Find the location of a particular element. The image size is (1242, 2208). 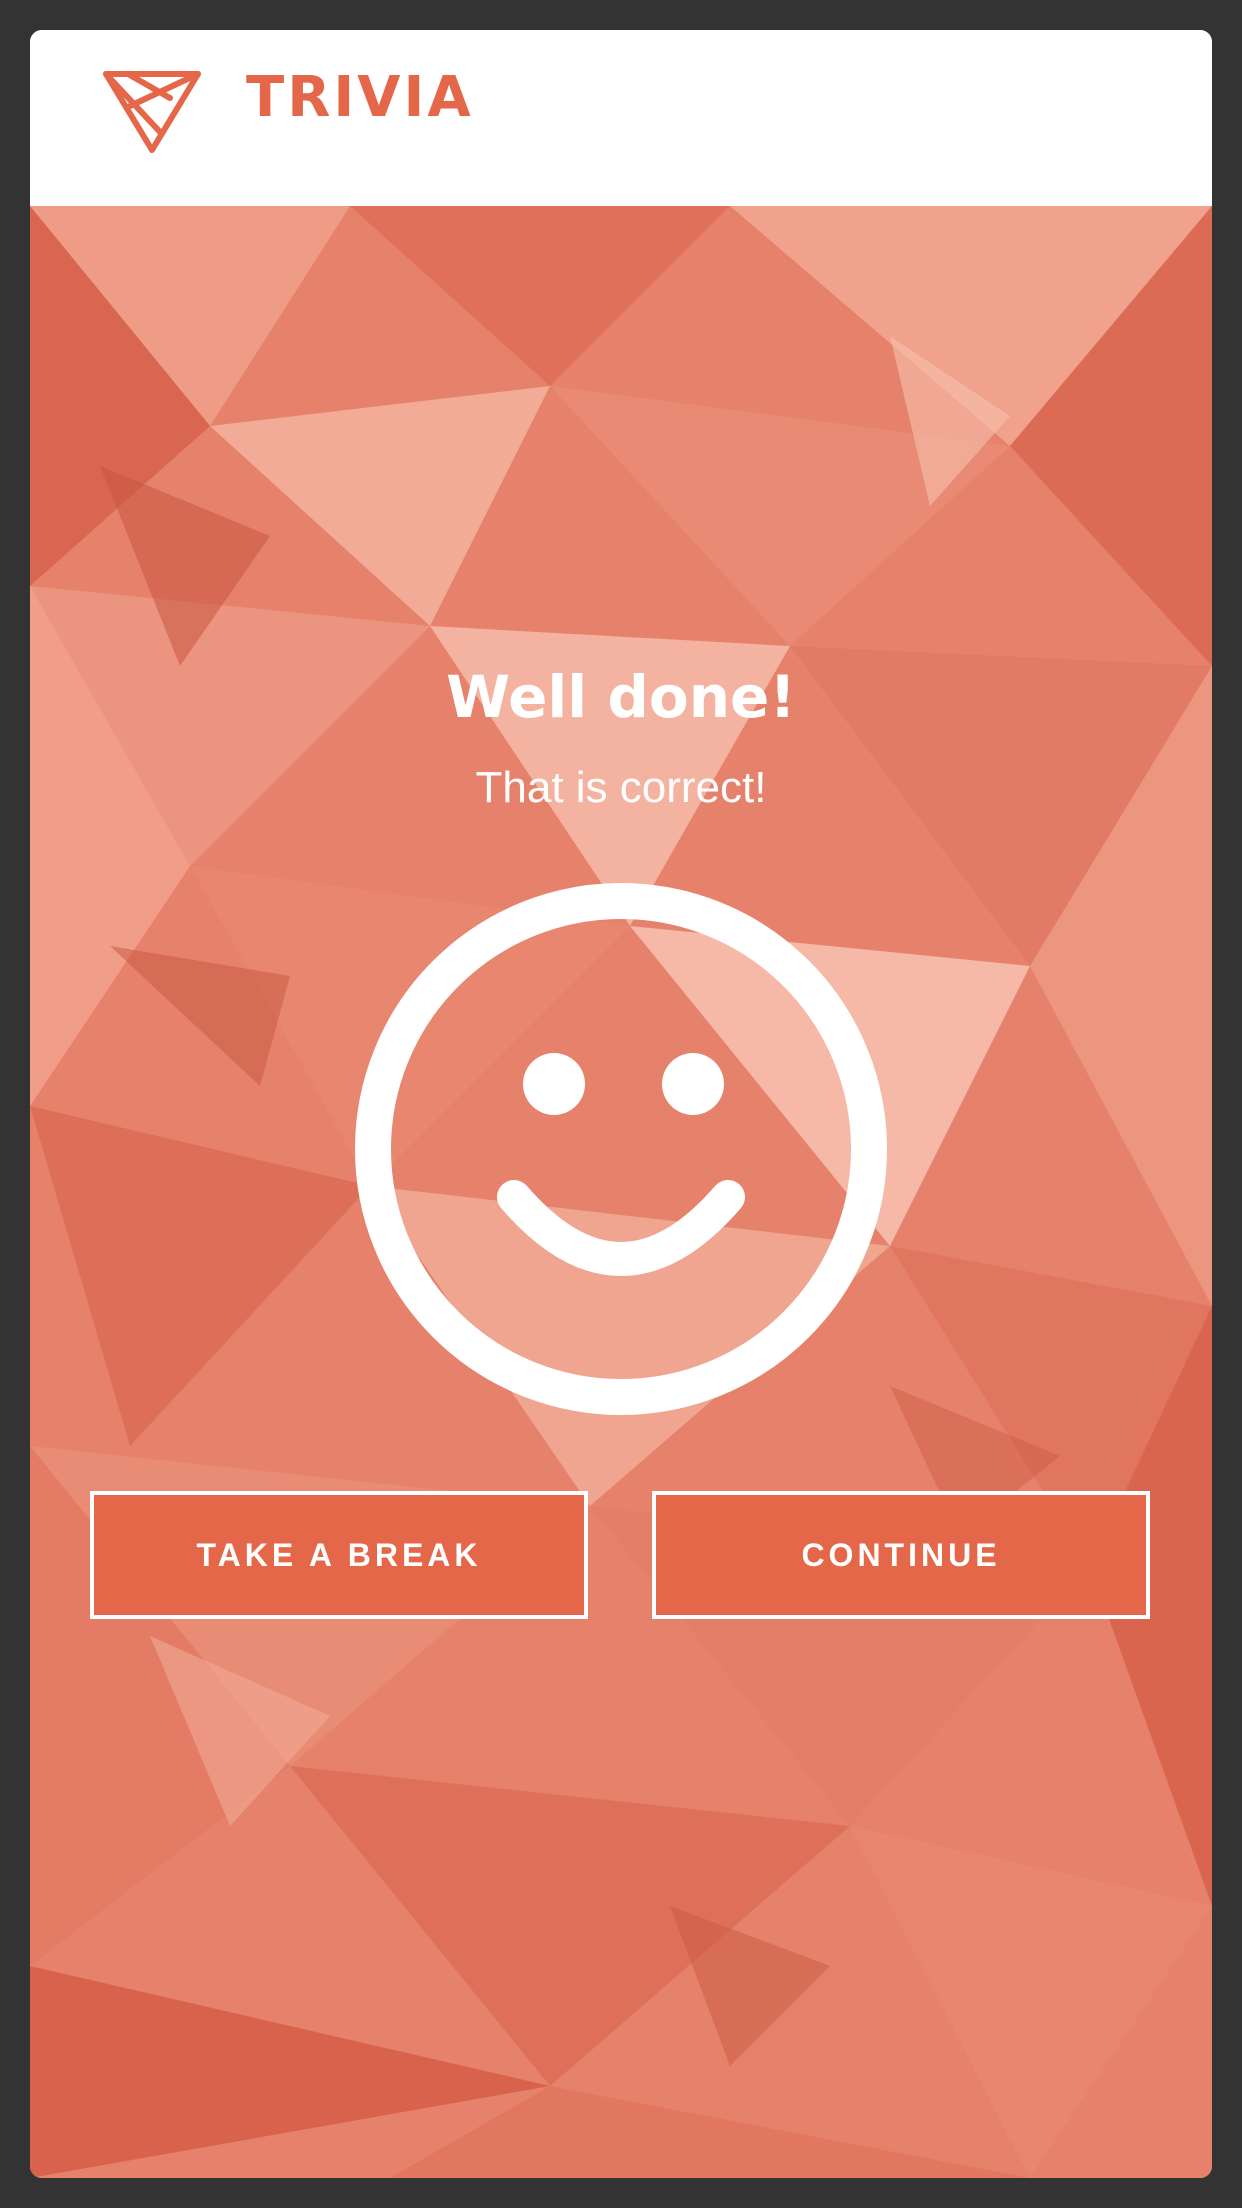

app-header: TRIVIA is located at coordinates (621, 118).